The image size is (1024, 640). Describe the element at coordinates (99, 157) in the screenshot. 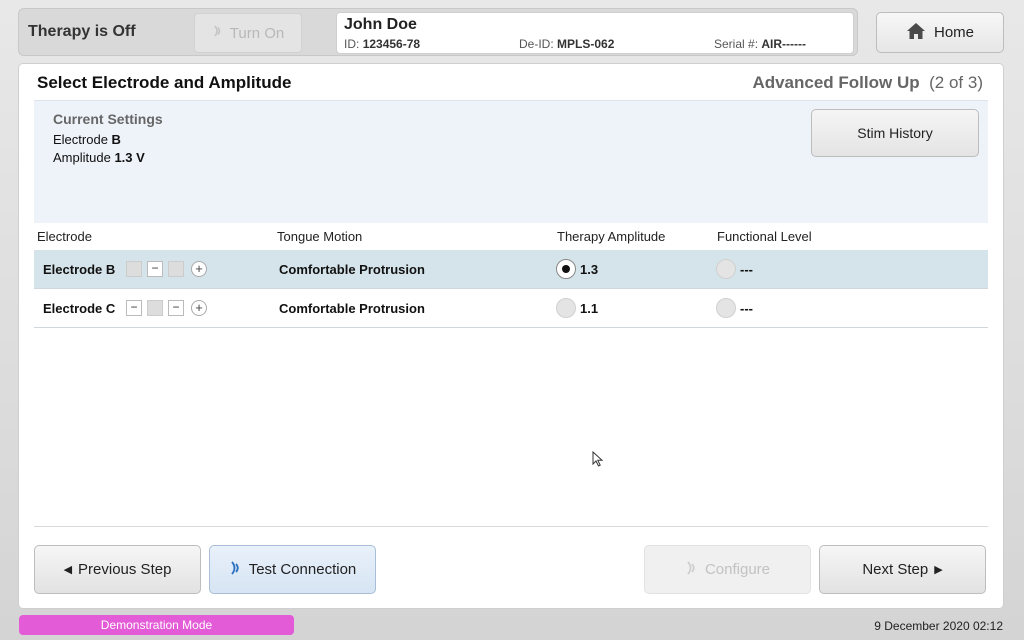

I see `current-amplitude: Amplitude 1.3 V` at that location.